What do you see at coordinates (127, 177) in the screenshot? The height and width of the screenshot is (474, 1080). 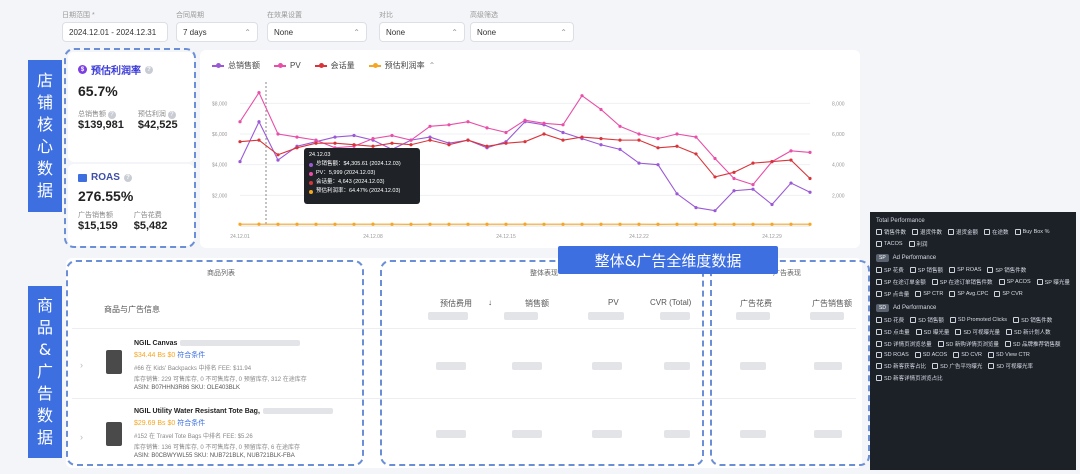 I see `help-icon: ?` at bounding box center [127, 177].